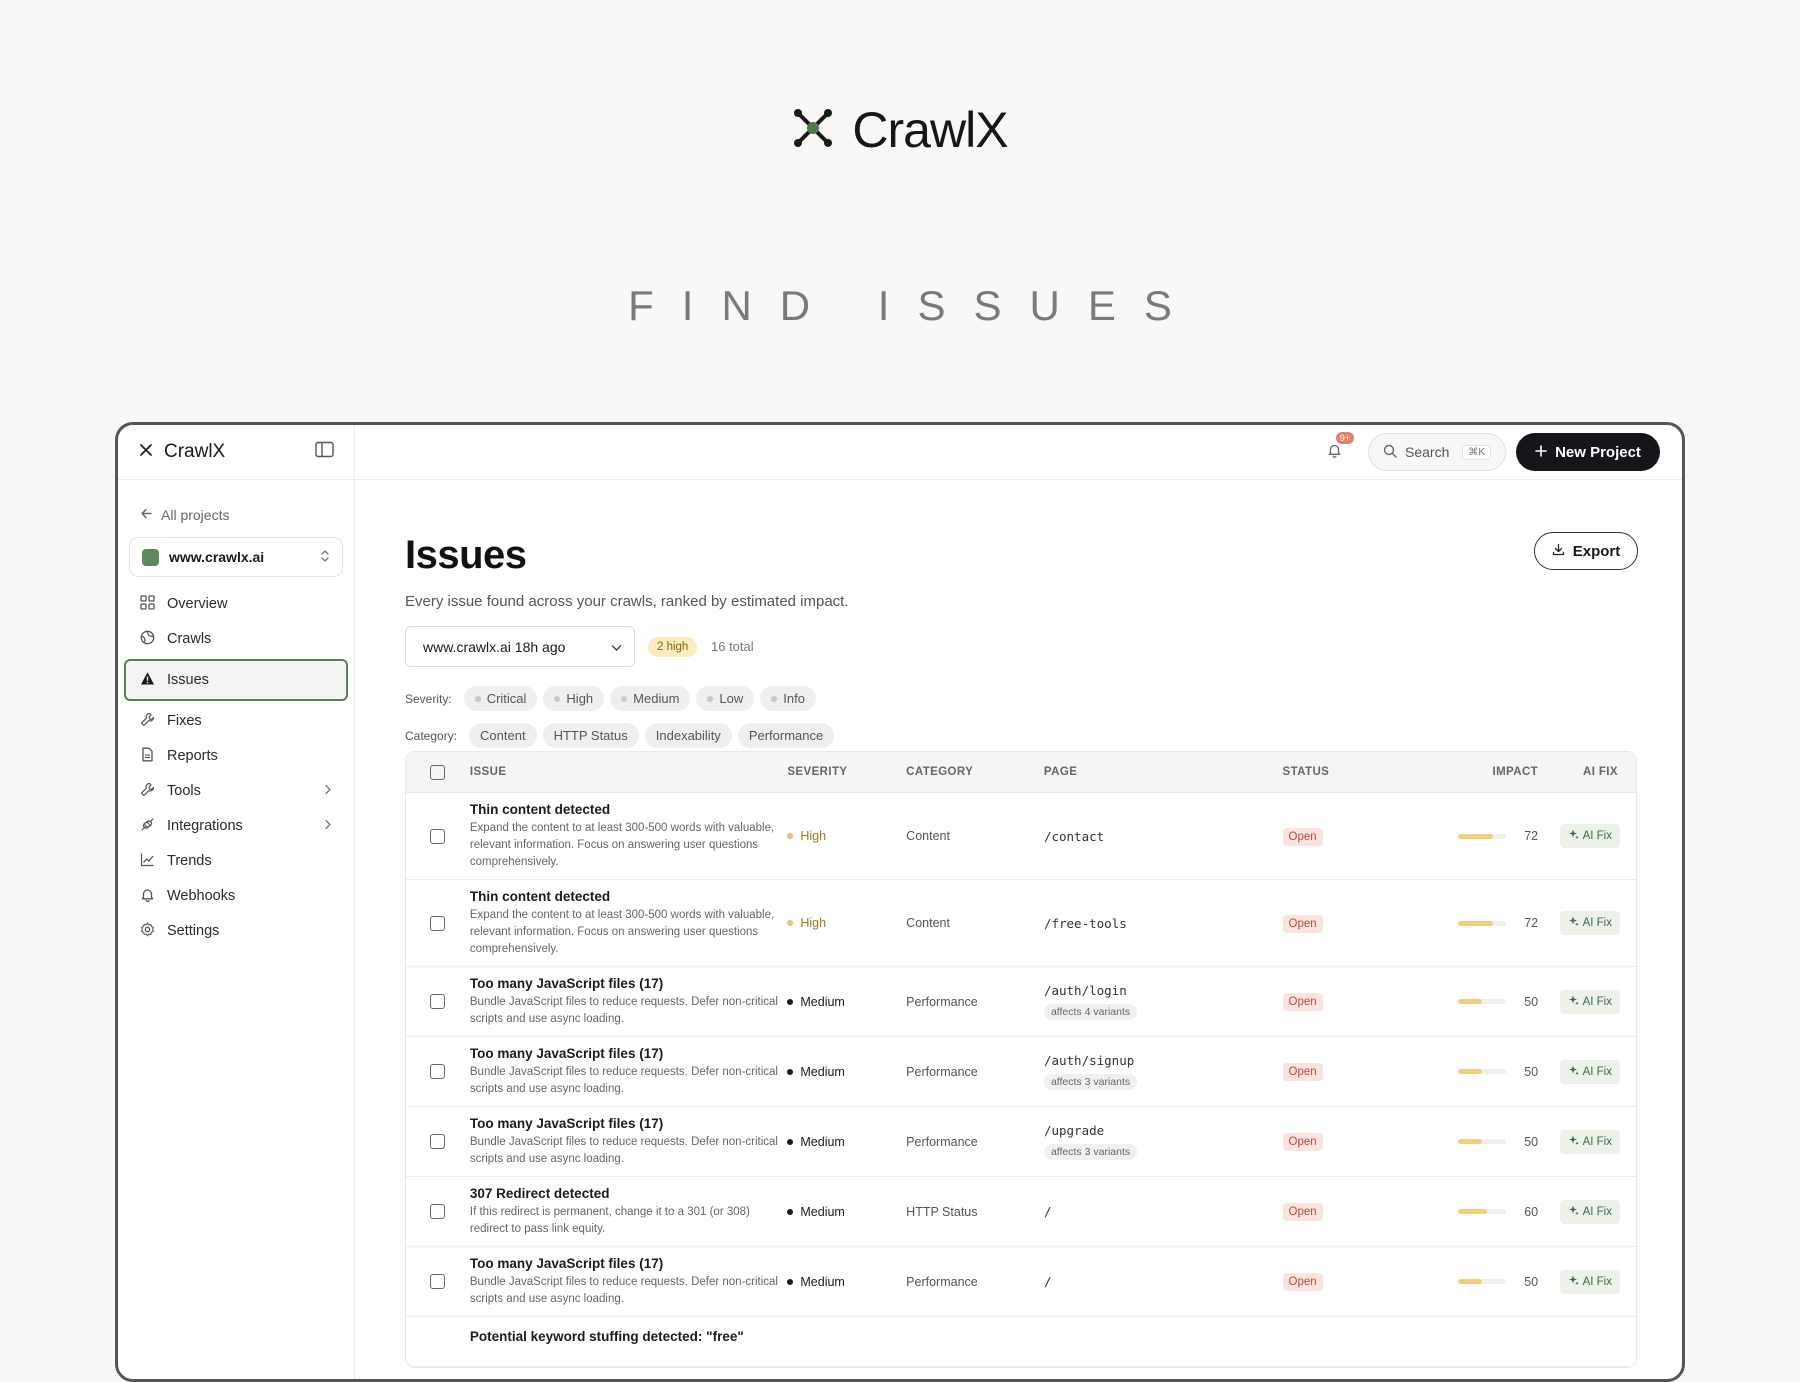  Describe the element at coordinates (236, 721) in the screenshot. I see `sidebar-item-fixes: Fixes` at that location.